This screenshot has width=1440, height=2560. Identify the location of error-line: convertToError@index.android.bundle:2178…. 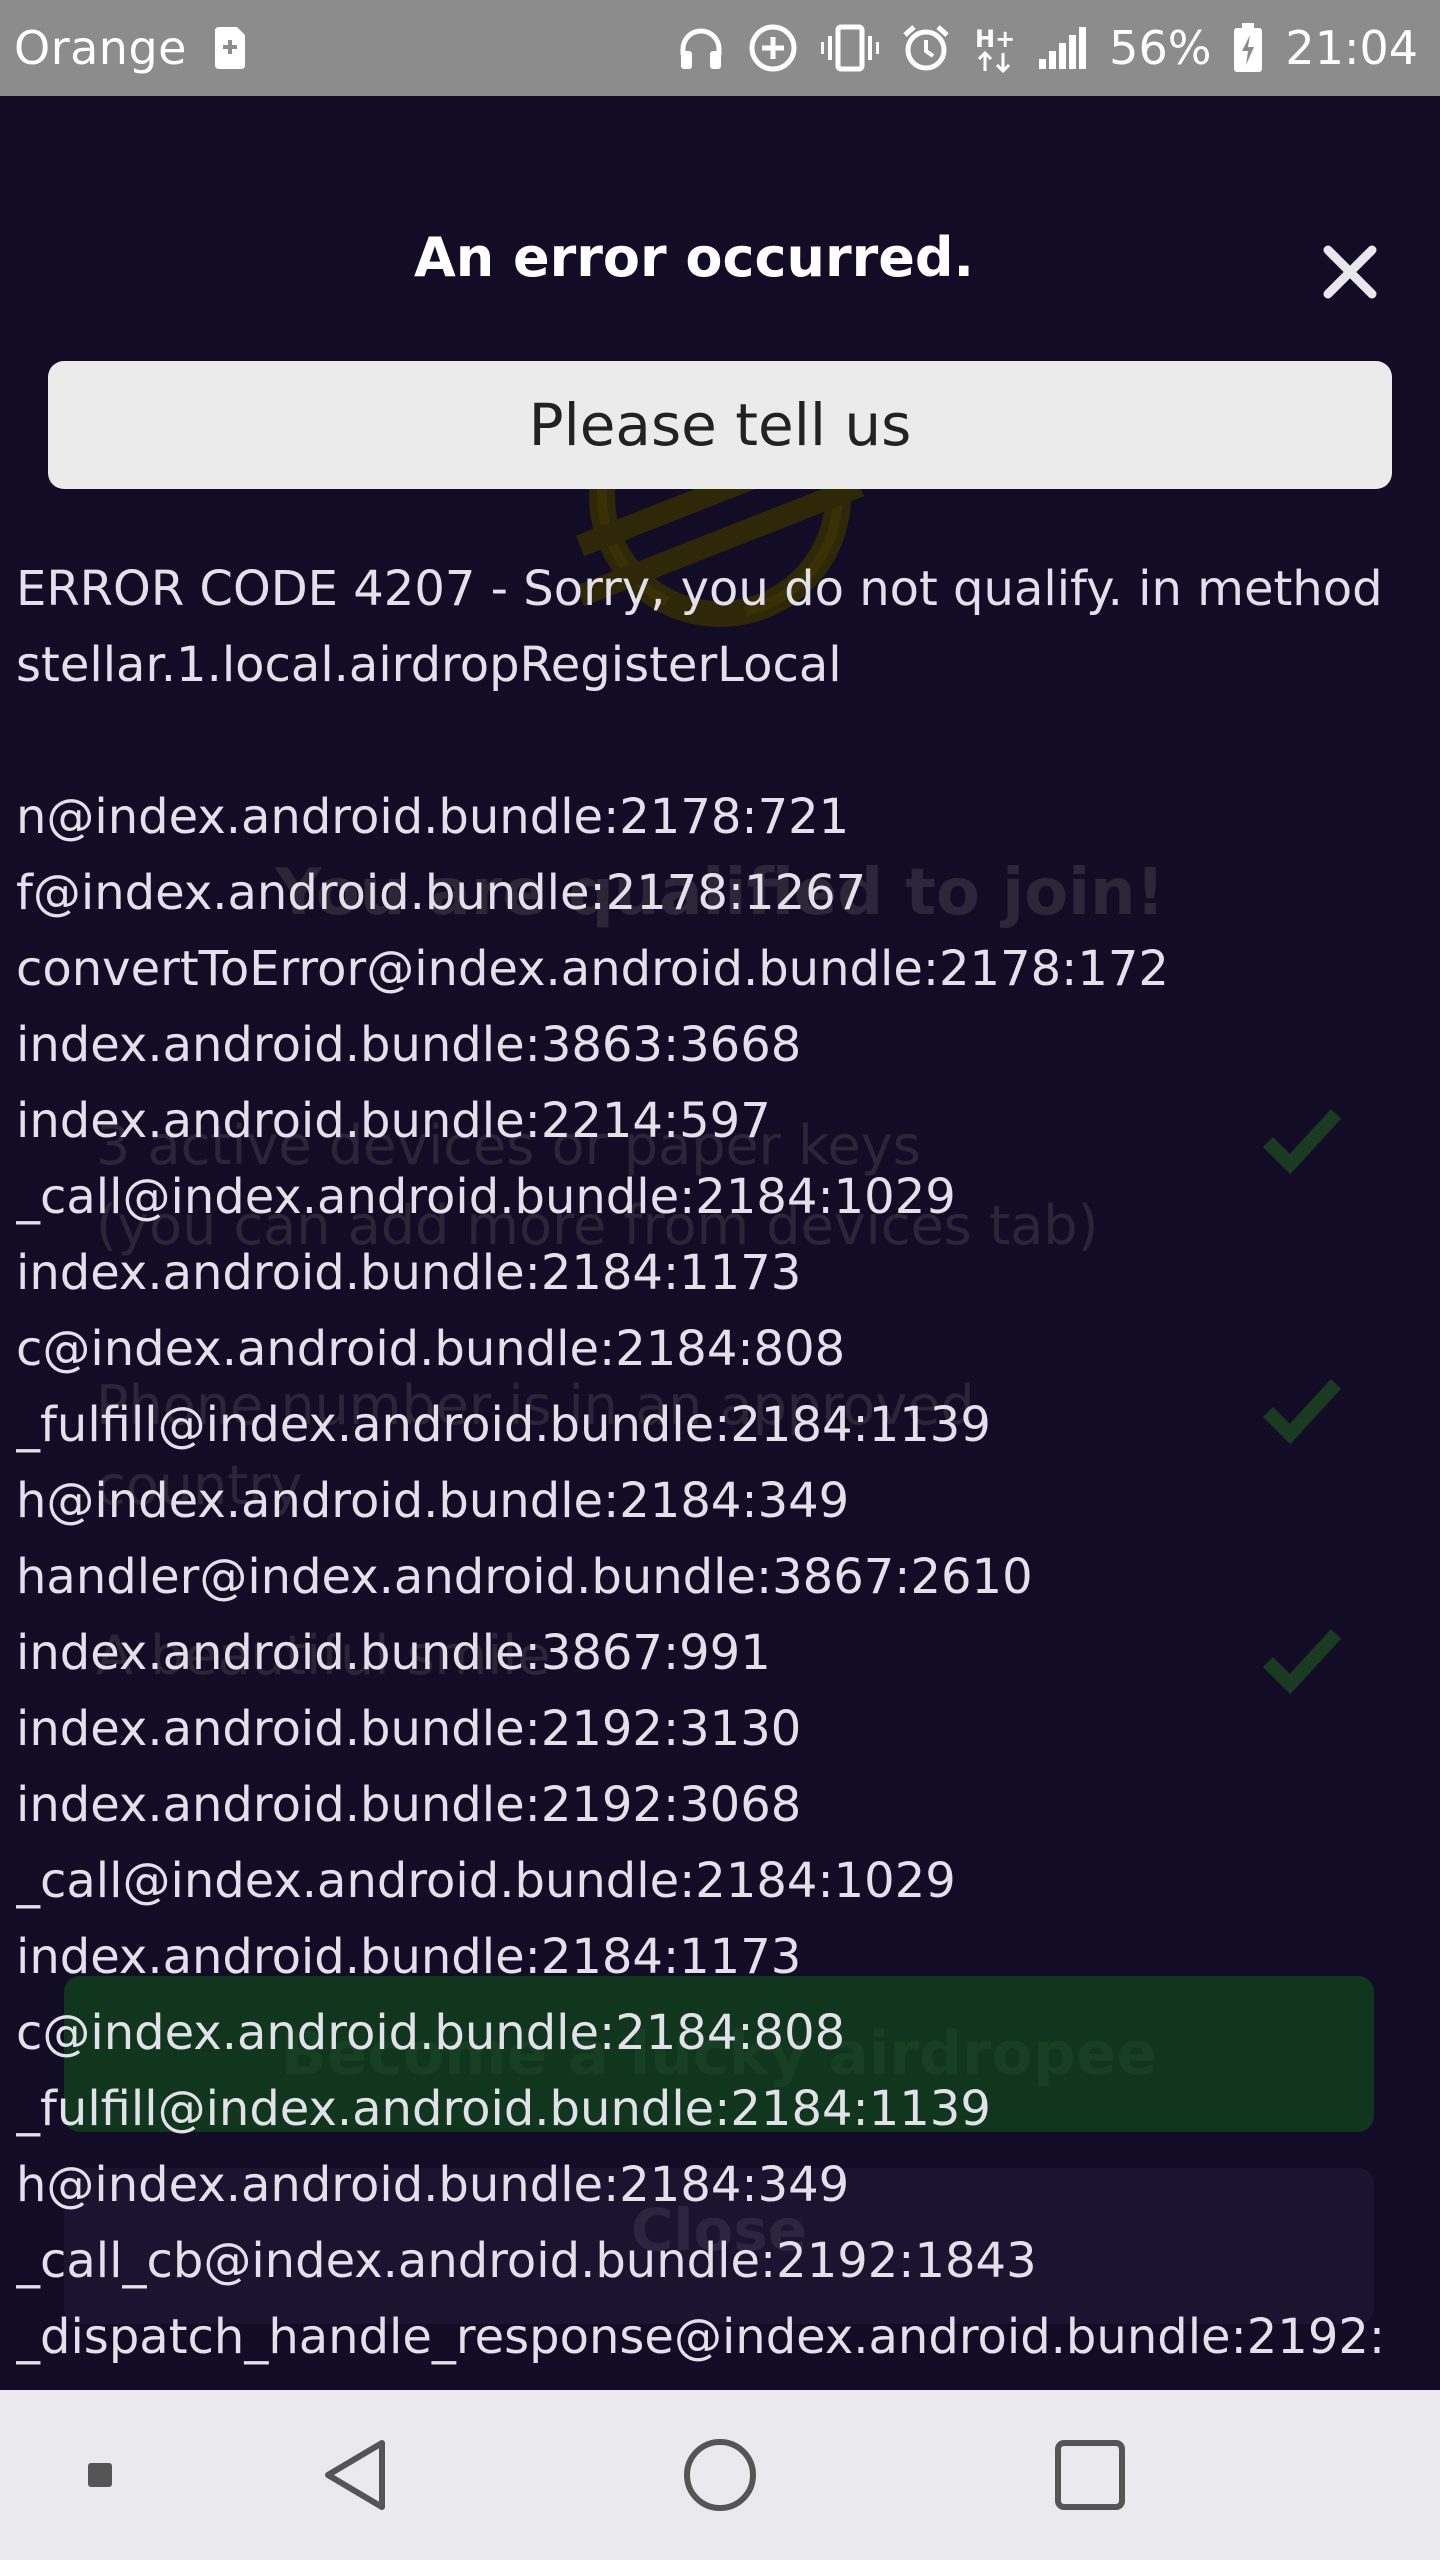
(592, 969).